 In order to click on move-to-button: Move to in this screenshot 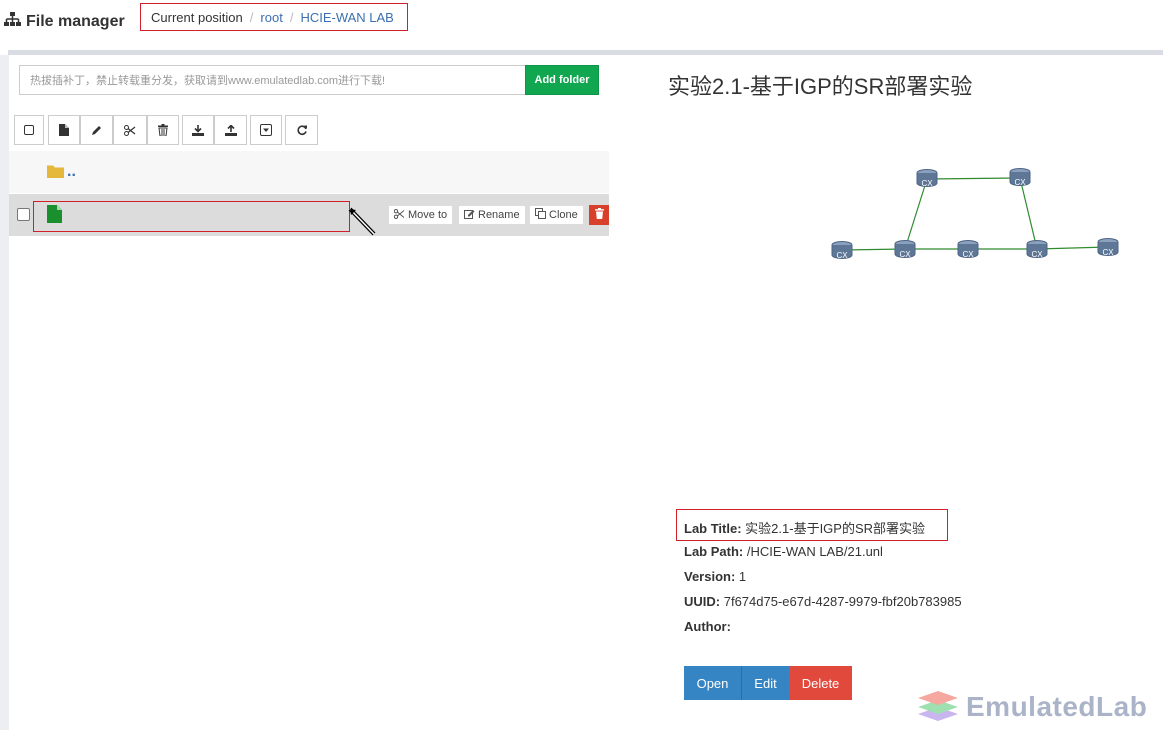, I will do `click(421, 215)`.